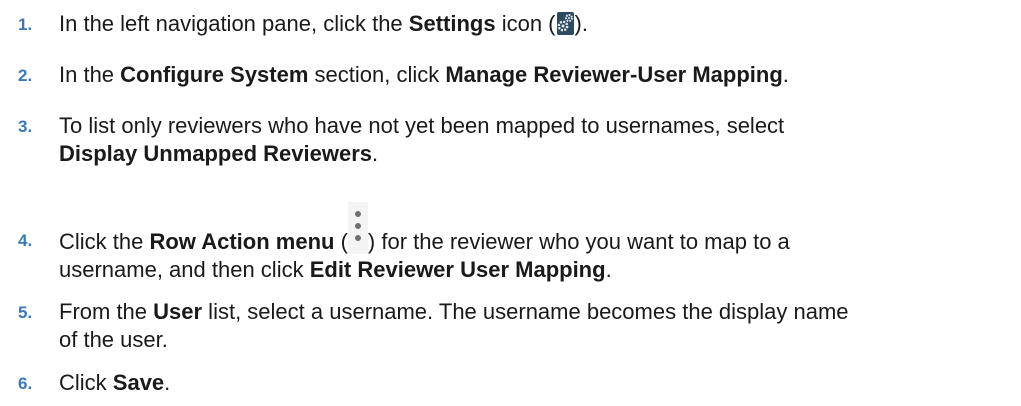  What do you see at coordinates (178, 311) in the screenshot?
I see `user-label: User` at bounding box center [178, 311].